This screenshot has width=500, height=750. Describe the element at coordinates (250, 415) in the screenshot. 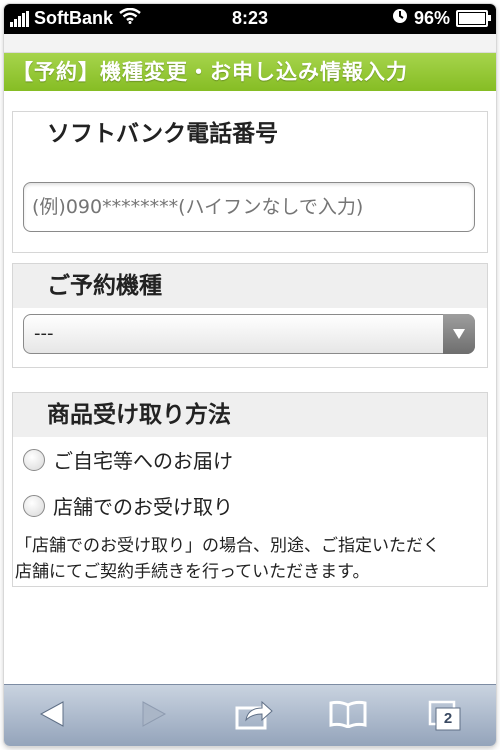

I see `pickup-method-heading: 商品受け取り方法` at that location.